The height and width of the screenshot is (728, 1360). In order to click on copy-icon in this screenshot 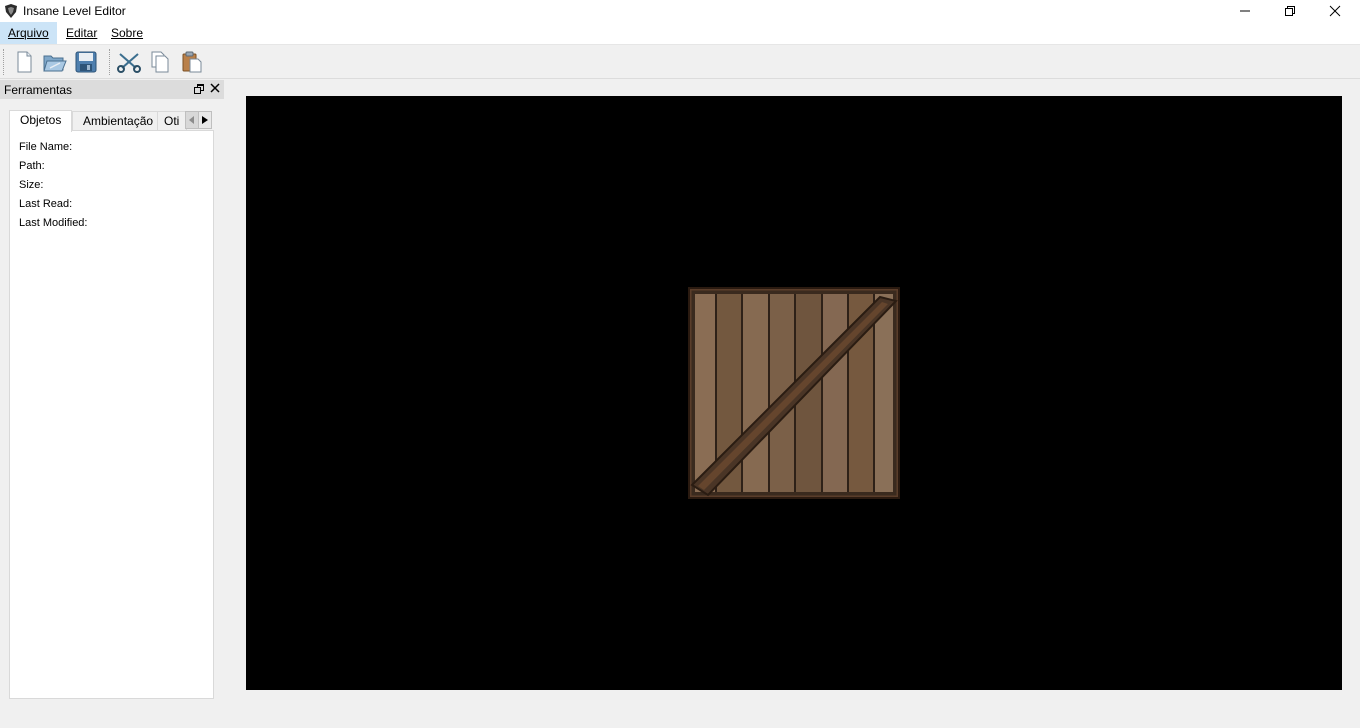, I will do `click(160, 62)`.